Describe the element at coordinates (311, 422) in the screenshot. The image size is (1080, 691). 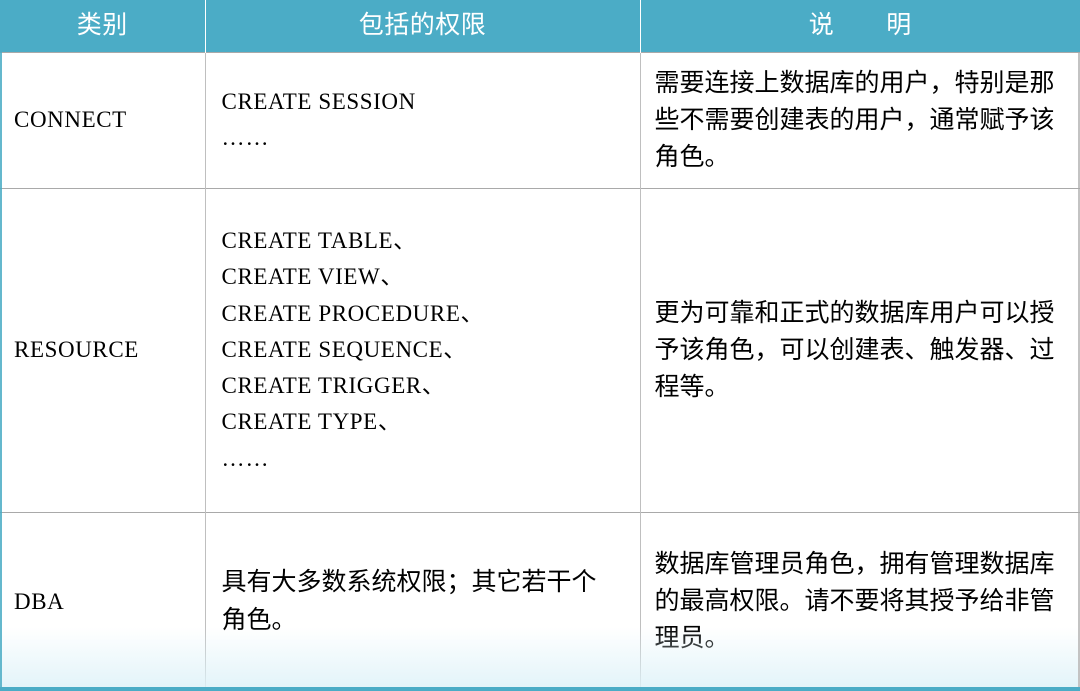
I see `privilege-line: CREATE TYPE、` at that location.